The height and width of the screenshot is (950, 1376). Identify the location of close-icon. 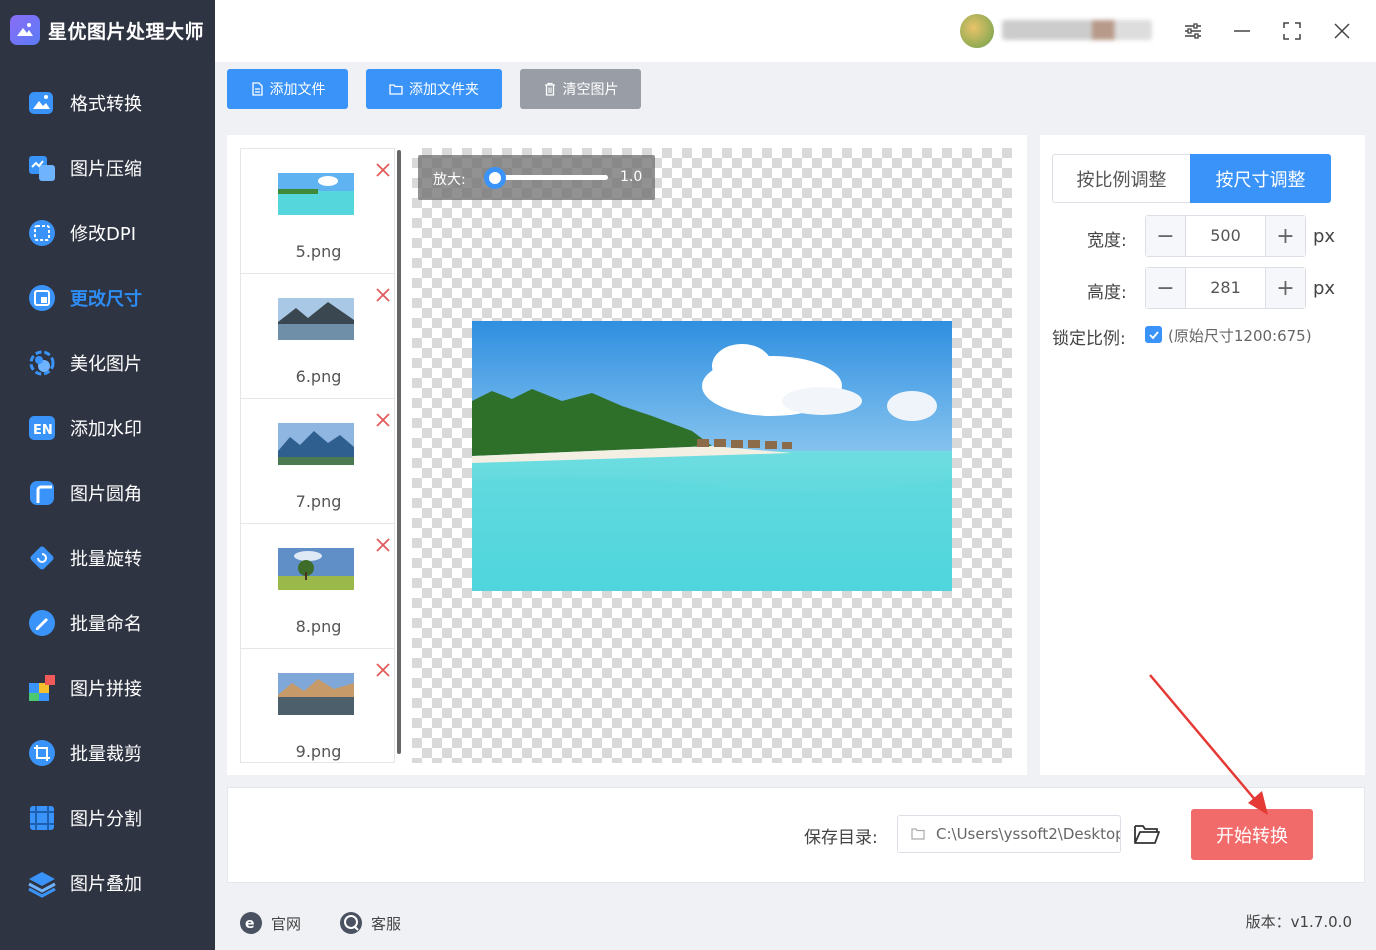
(1342, 31).